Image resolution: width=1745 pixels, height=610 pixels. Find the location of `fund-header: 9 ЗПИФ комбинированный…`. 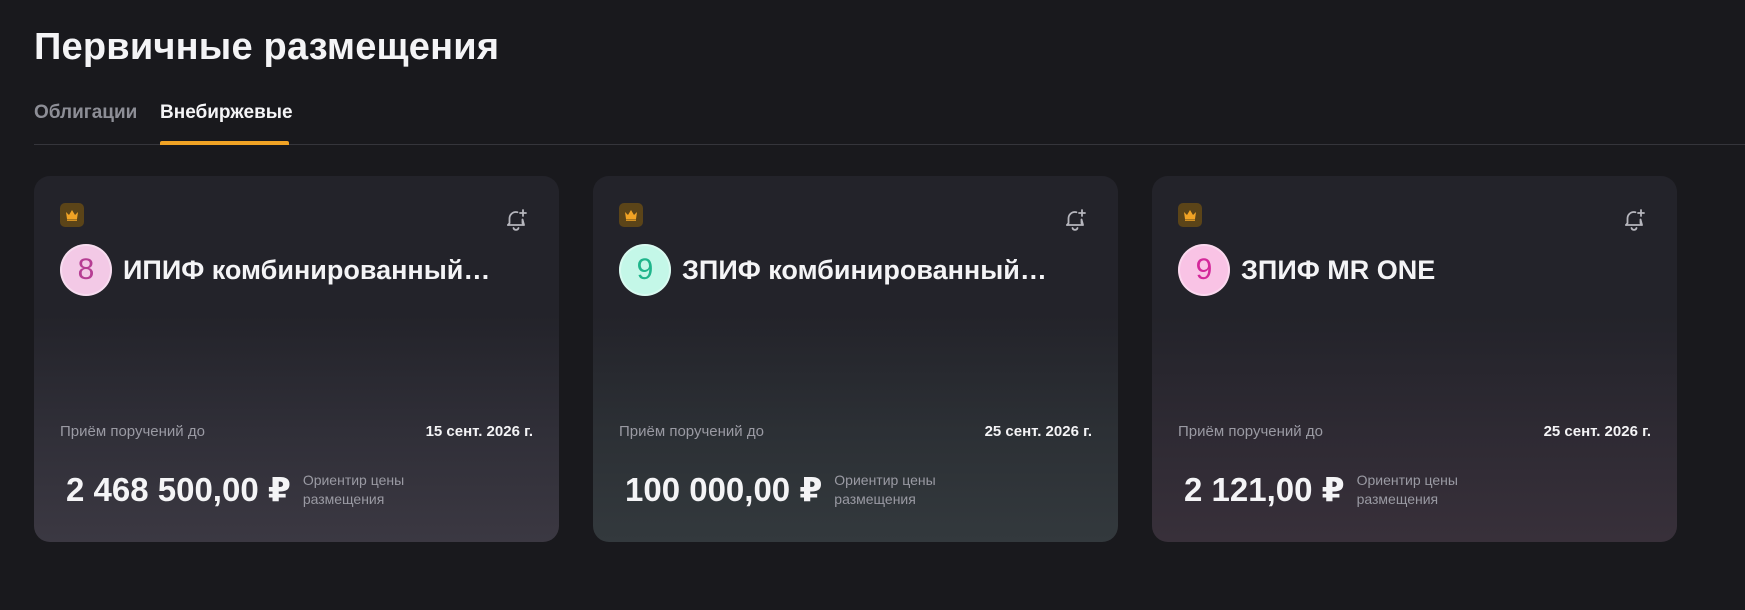

fund-header: 9 ЗПИФ комбинированный… is located at coordinates (848, 270).